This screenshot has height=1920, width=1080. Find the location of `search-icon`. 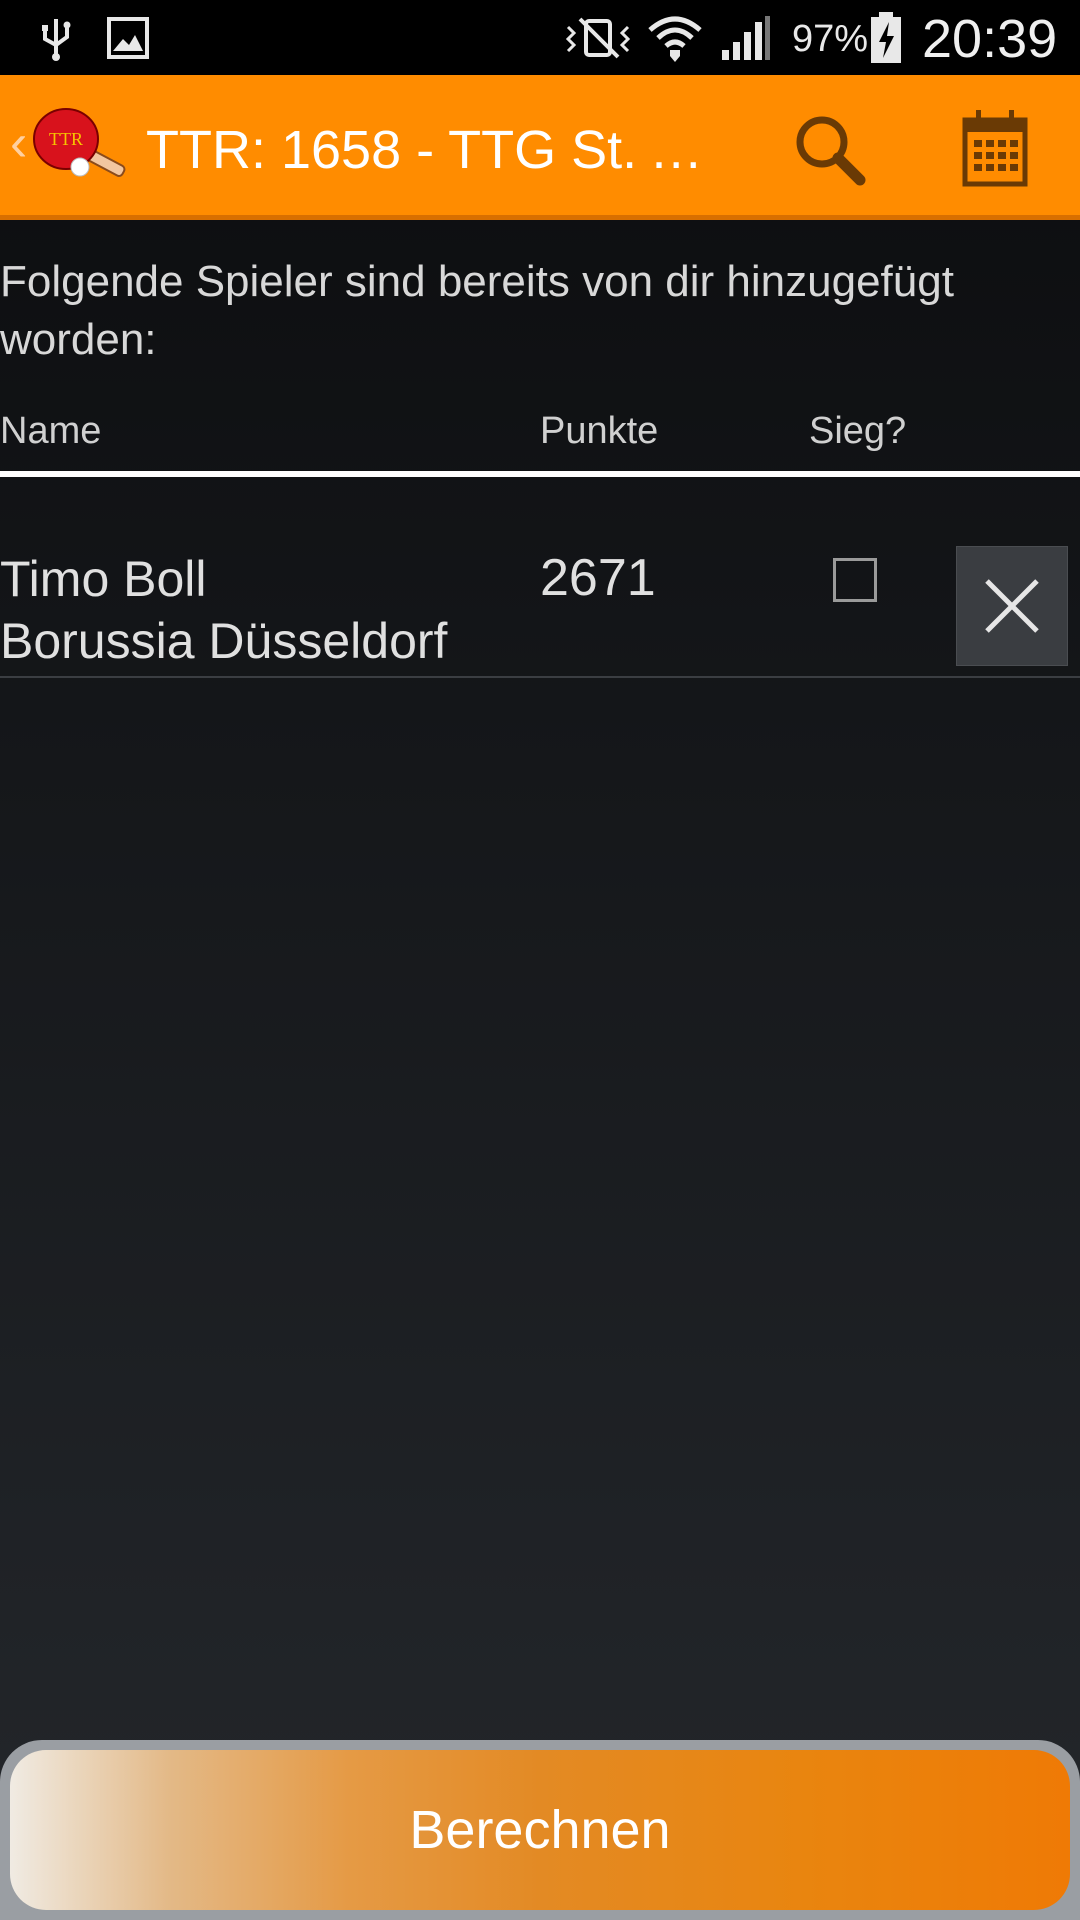

search-icon is located at coordinates (831, 151).